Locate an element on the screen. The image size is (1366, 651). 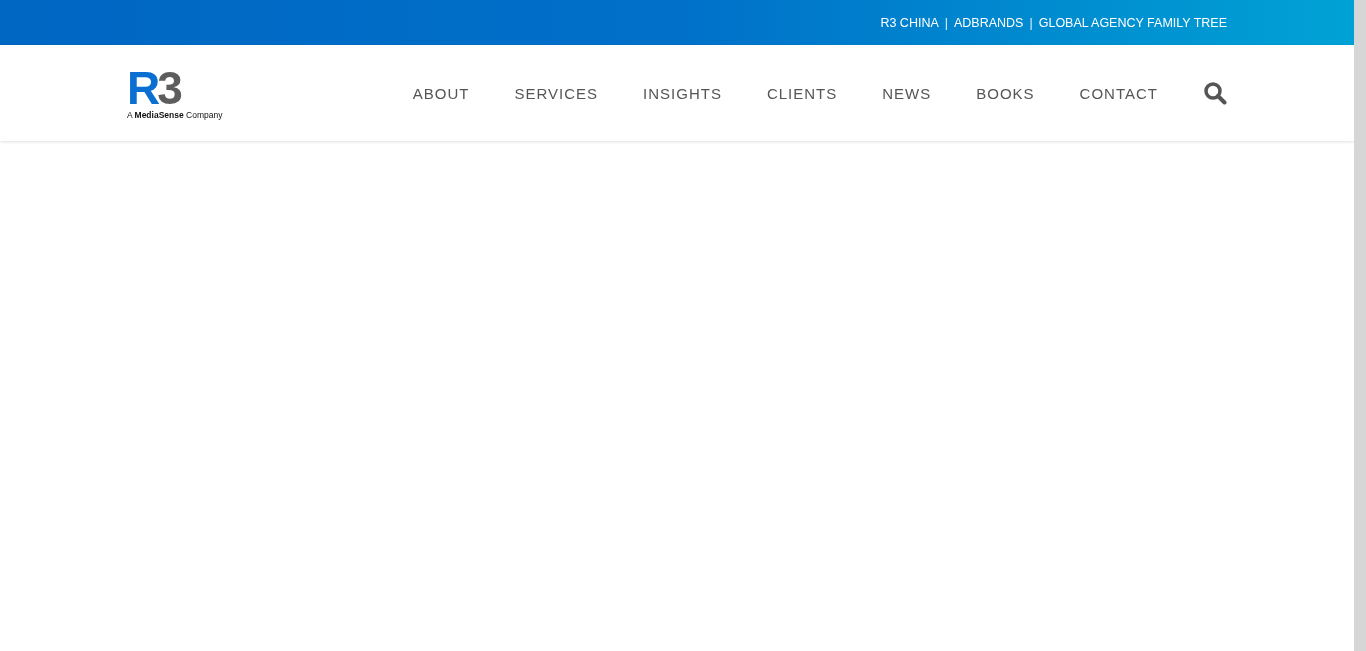
nav-link: SERVICES is located at coordinates (556, 93).